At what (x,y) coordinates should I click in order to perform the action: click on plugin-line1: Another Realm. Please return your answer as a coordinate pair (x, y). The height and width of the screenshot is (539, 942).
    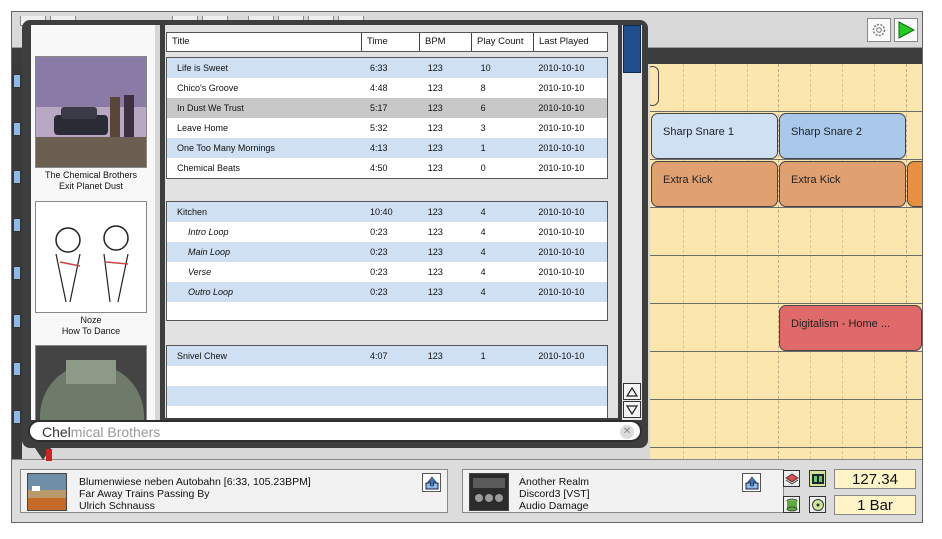
    Looking at the image, I should click on (554, 482).